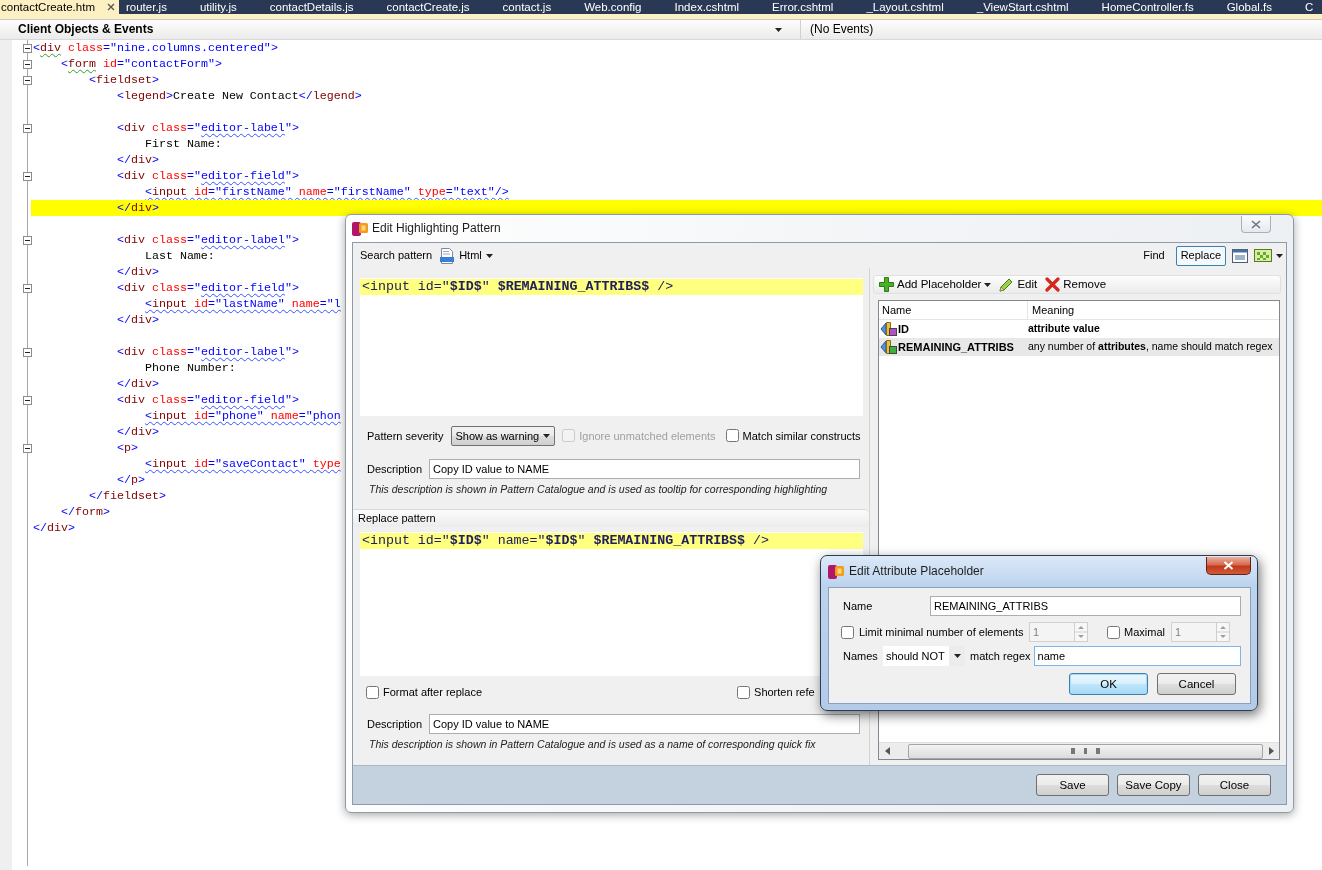 The height and width of the screenshot is (870, 1322). What do you see at coordinates (85, 512) in the screenshot?
I see `code-line: </form>` at bounding box center [85, 512].